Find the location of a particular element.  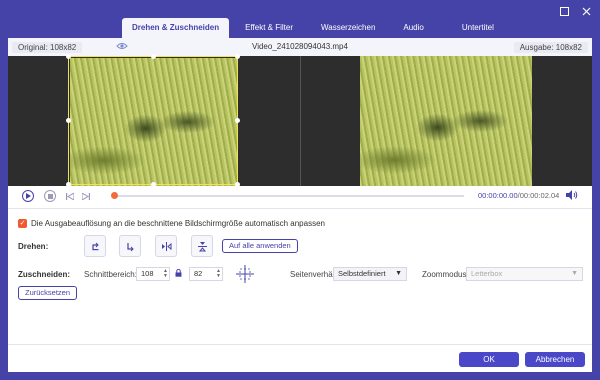

crop-handle-l is located at coordinates (68, 120).